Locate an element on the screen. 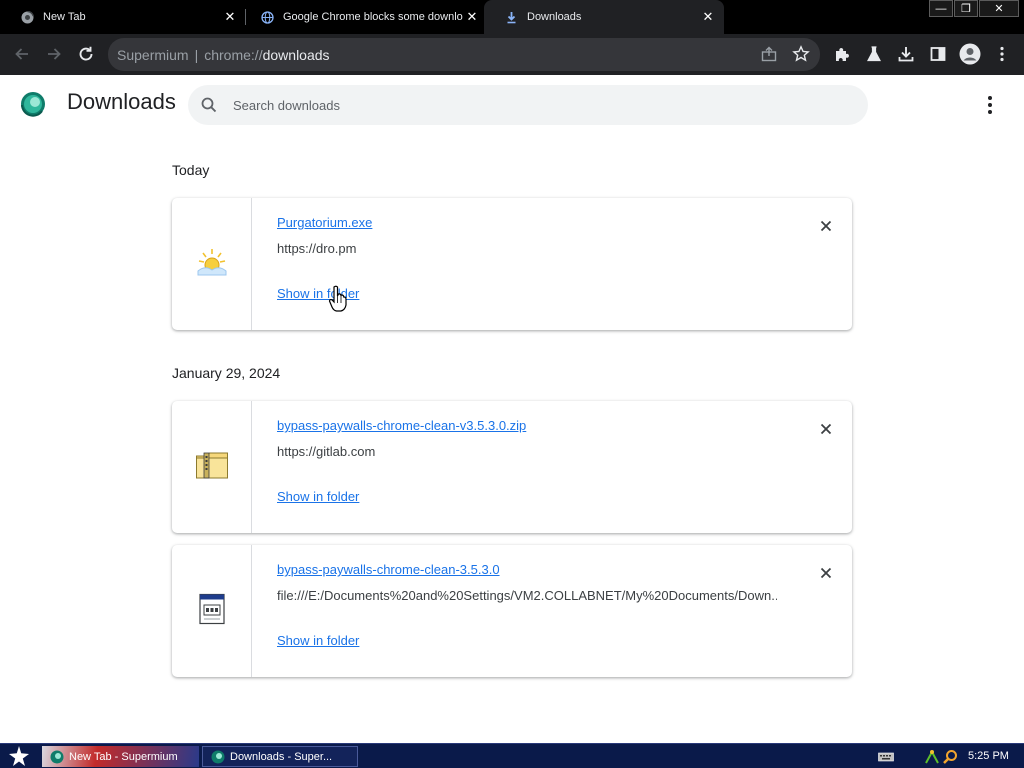 This screenshot has width=1024, height=768. supermium-logo-icon is located at coordinates (33, 104).